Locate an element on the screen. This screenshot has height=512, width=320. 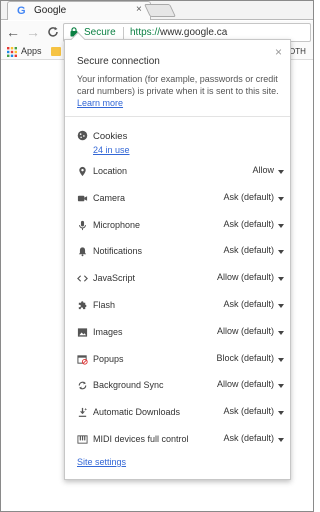
reload-icon is located at coordinates (53, 32).